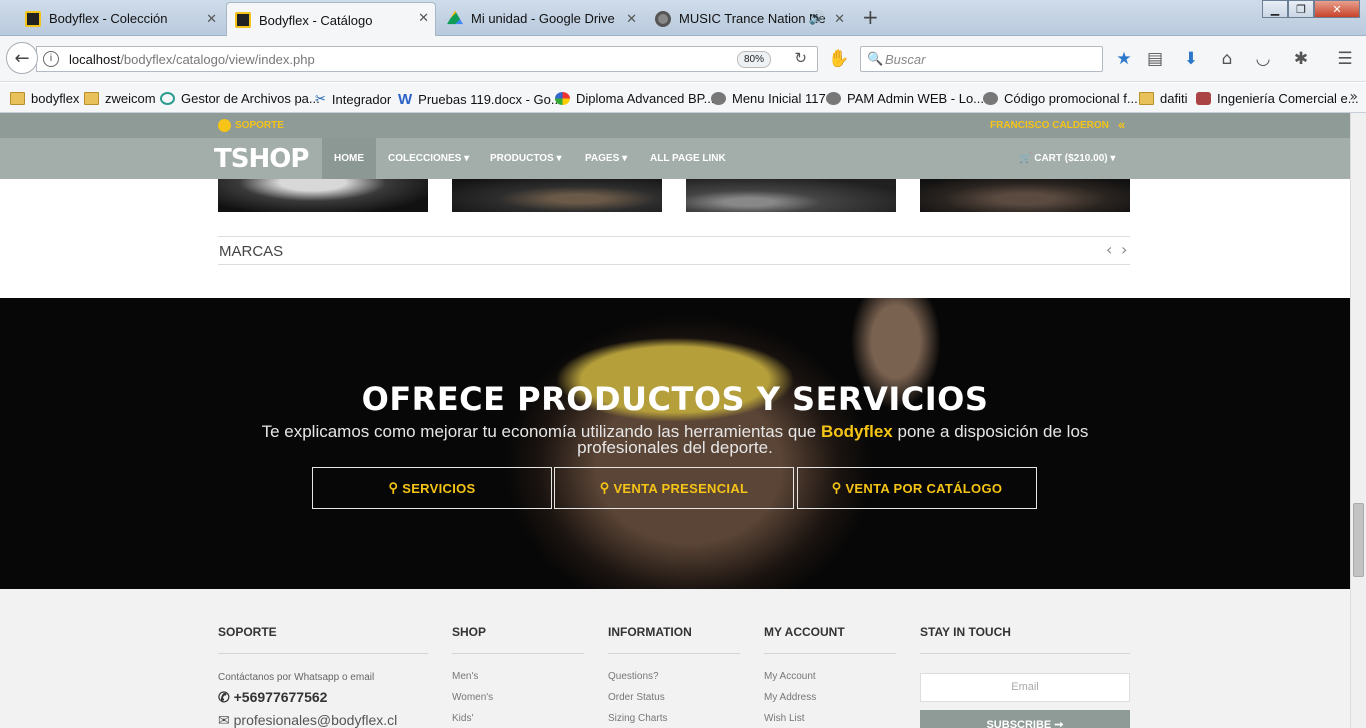 Image resolution: width=1366 pixels, height=728 pixels. What do you see at coordinates (606, 158) in the screenshot?
I see `nav-pages: PAGES ▾` at bounding box center [606, 158].